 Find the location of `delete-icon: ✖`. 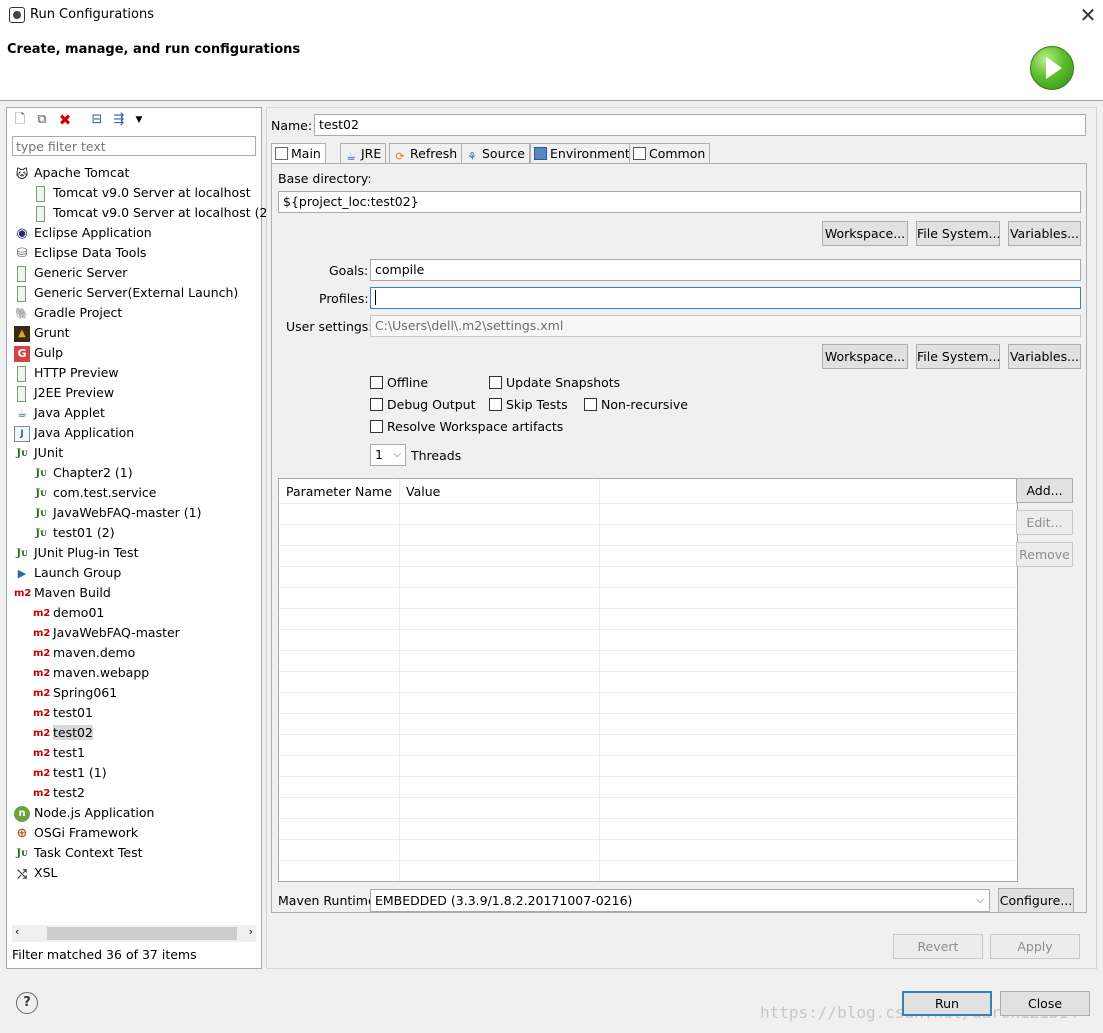

delete-icon: ✖ is located at coordinates (65, 120).